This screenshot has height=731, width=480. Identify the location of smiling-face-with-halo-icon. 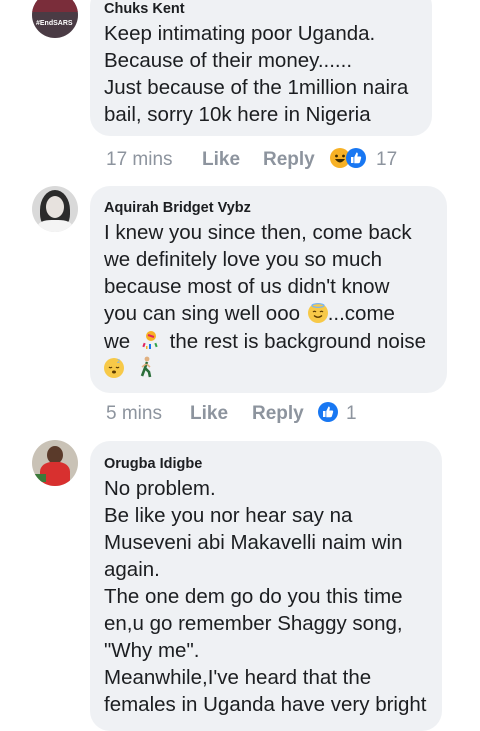
(317, 313).